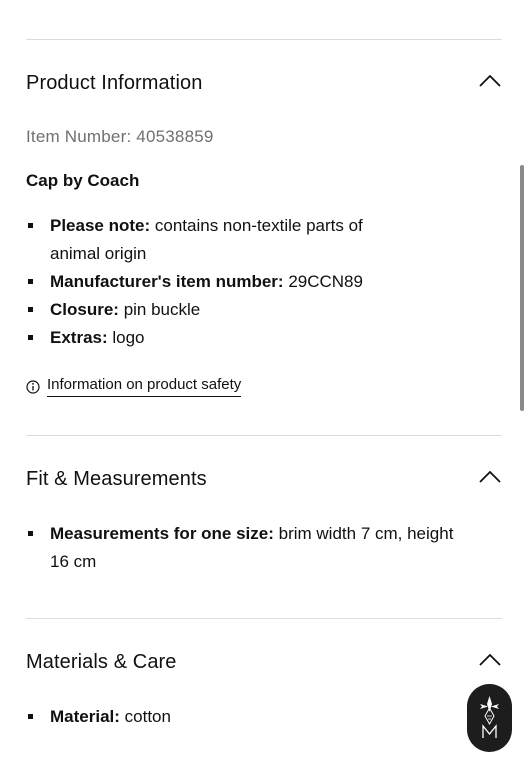 The width and height of the screenshot is (528, 768). What do you see at coordinates (79, 337) in the screenshot?
I see `detail-label: Extras:` at bounding box center [79, 337].